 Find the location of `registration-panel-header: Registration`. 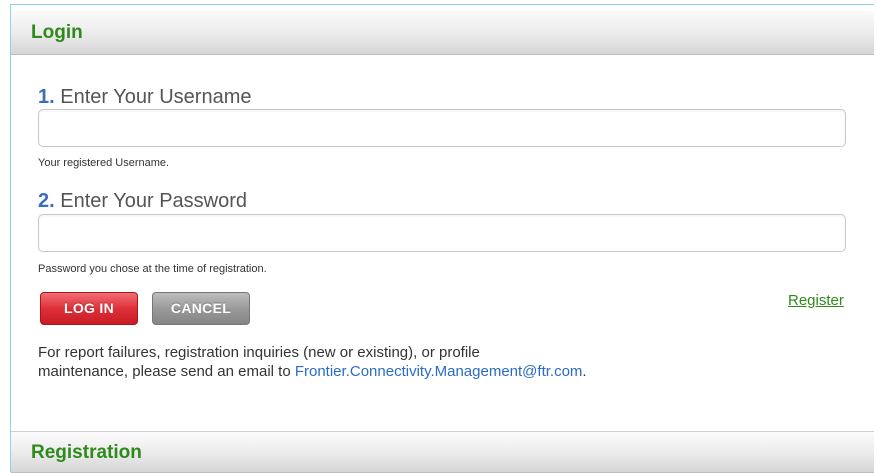

registration-panel-header: Registration is located at coordinates (442, 452).